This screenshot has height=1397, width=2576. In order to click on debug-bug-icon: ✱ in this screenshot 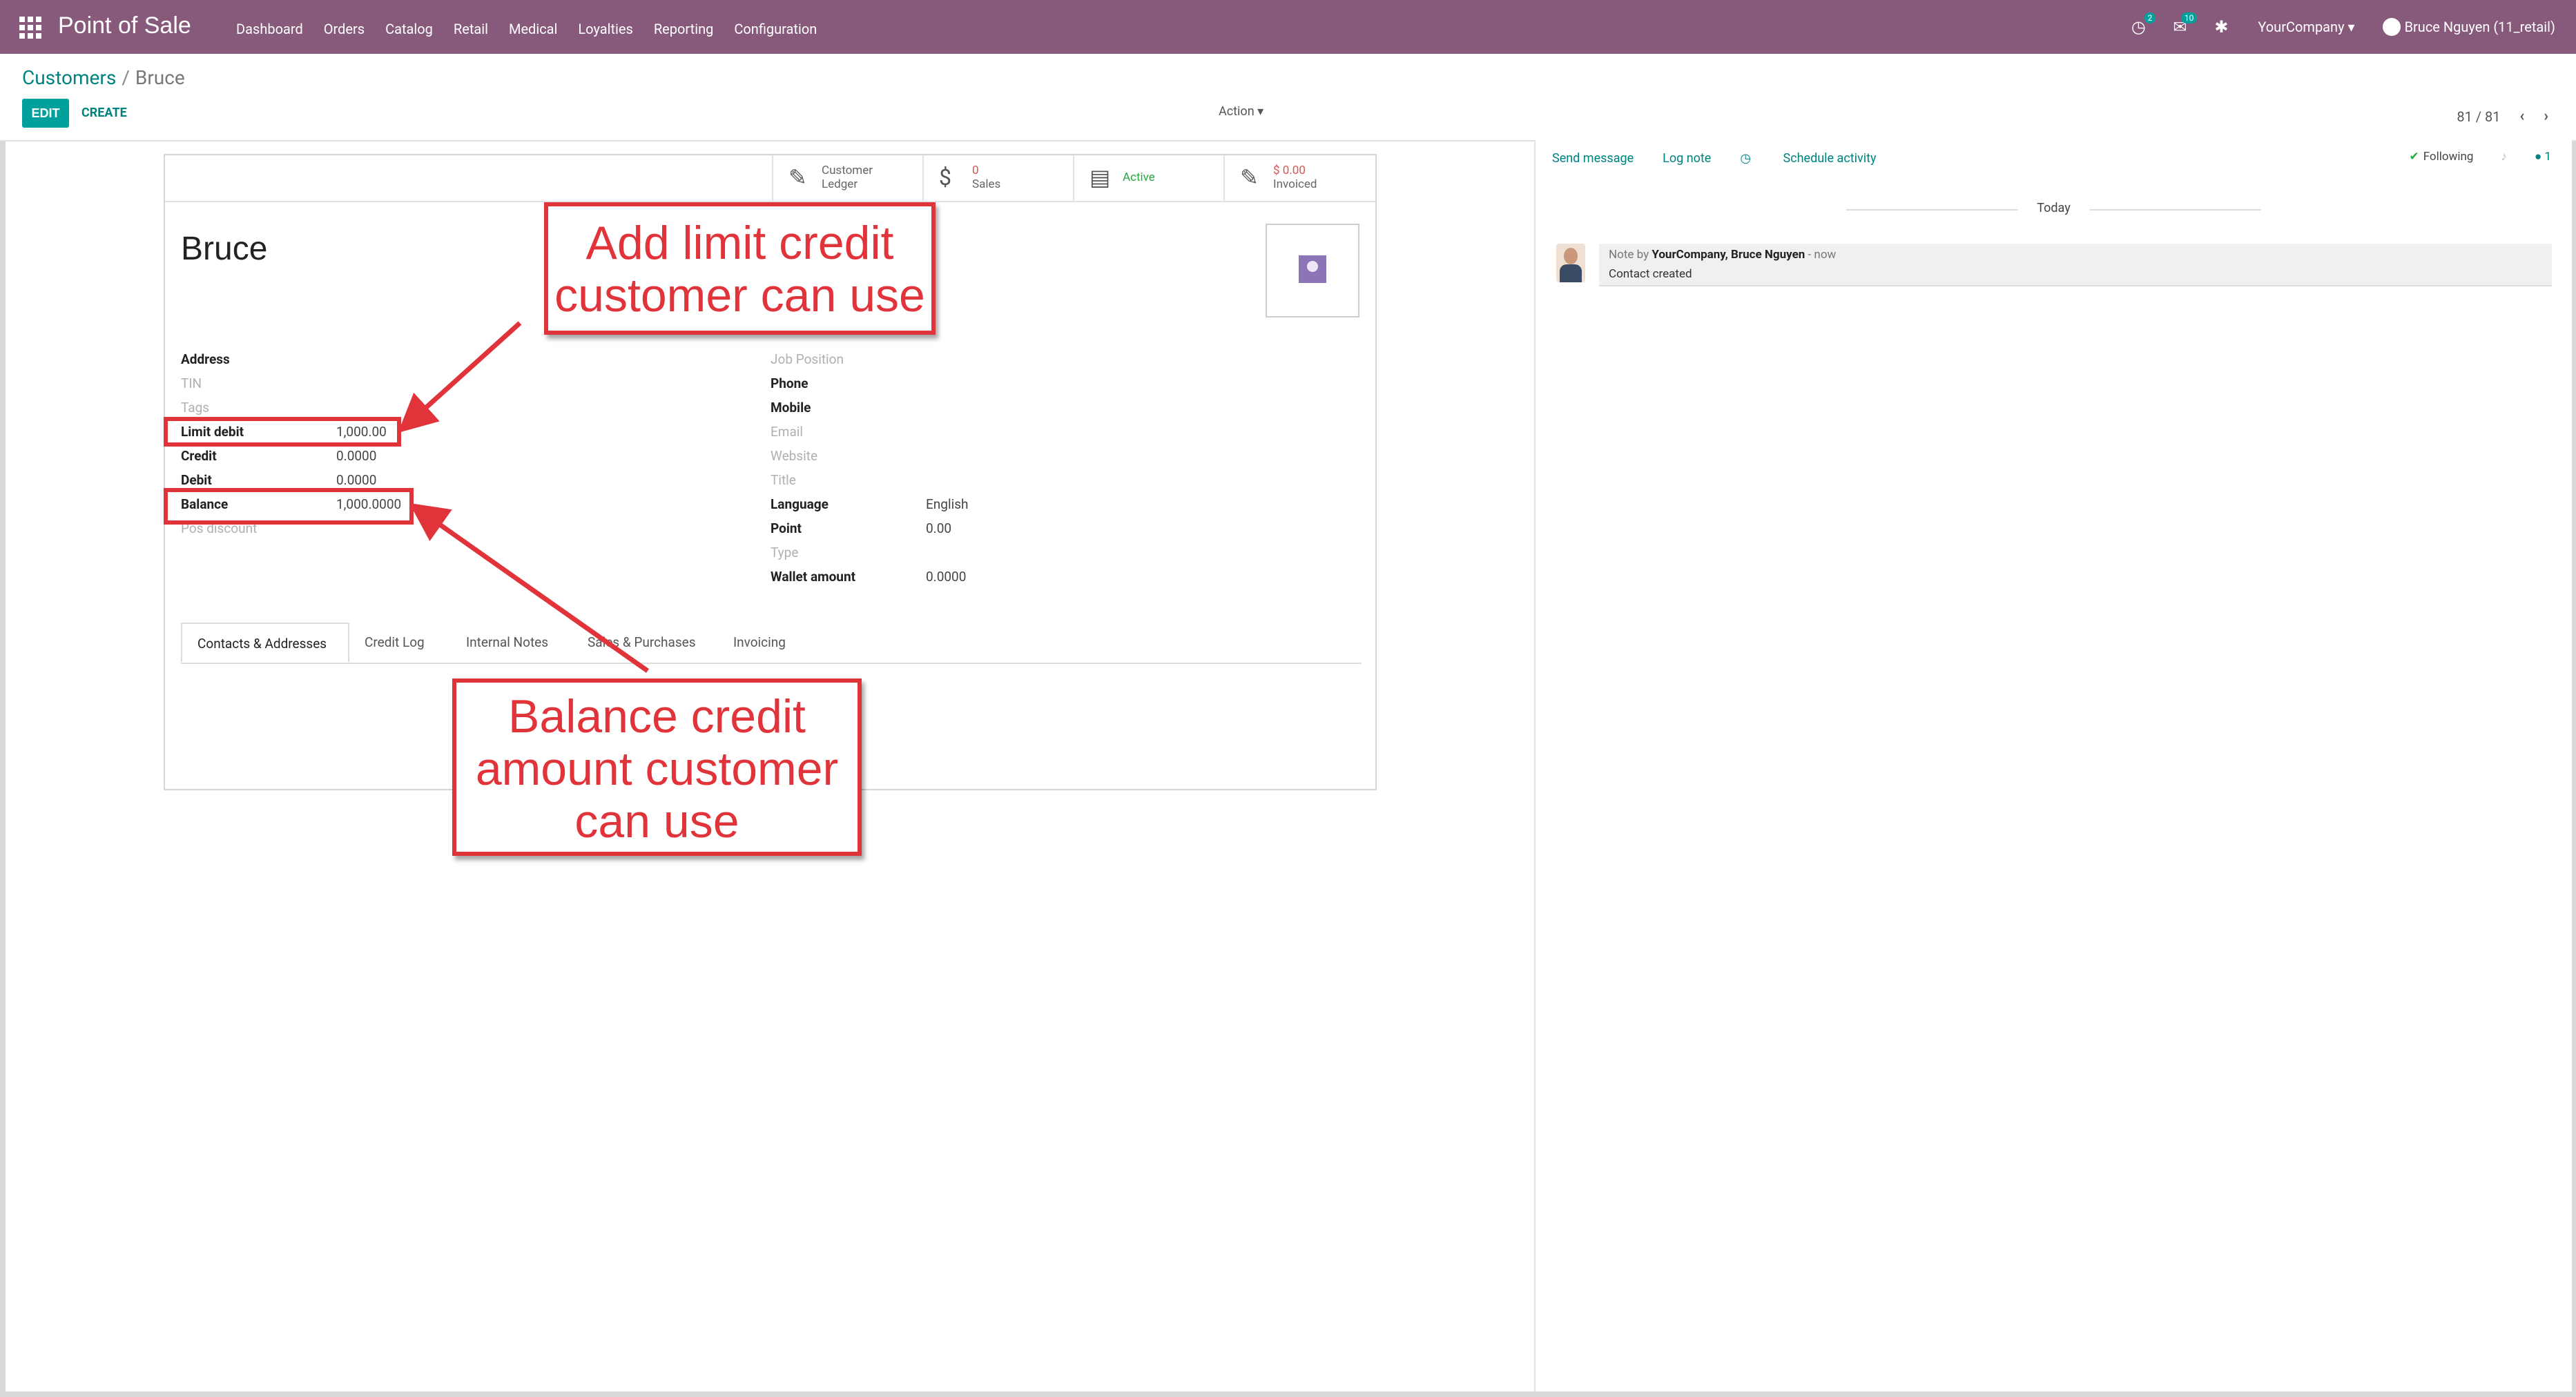, I will do `click(2221, 27)`.